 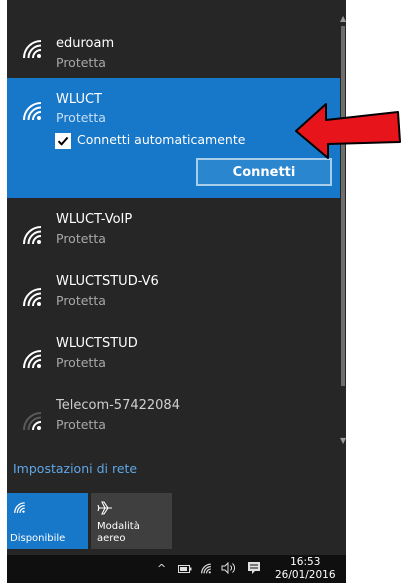 What do you see at coordinates (343, 440) in the screenshot?
I see `scroll-down-icon: ▼` at bounding box center [343, 440].